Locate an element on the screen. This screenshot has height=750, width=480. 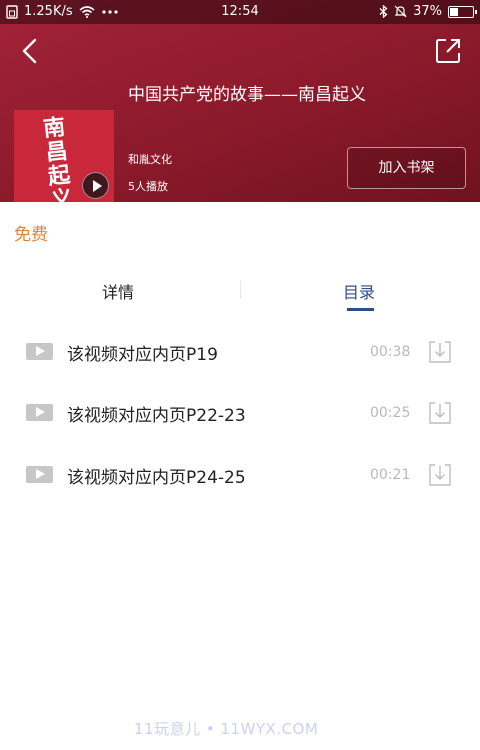
active-tab-indicator is located at coordinates (360, 309).